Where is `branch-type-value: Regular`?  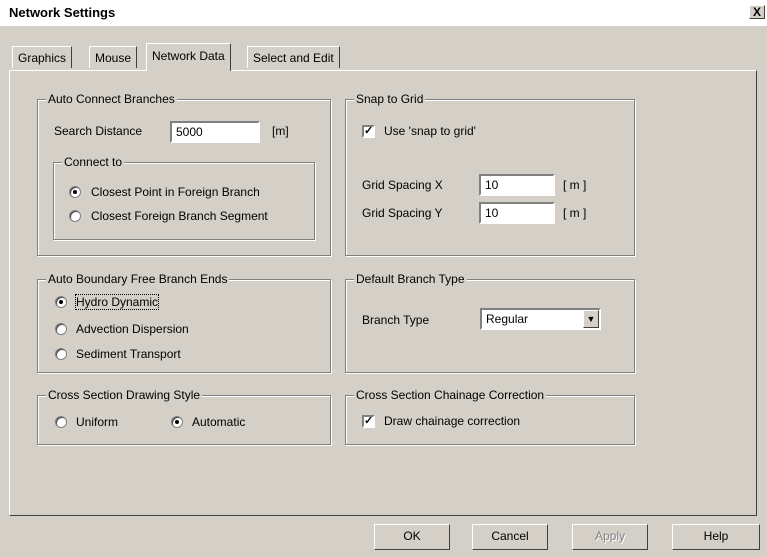
branch-type-value: Regular is located at coordinates (507, 319).